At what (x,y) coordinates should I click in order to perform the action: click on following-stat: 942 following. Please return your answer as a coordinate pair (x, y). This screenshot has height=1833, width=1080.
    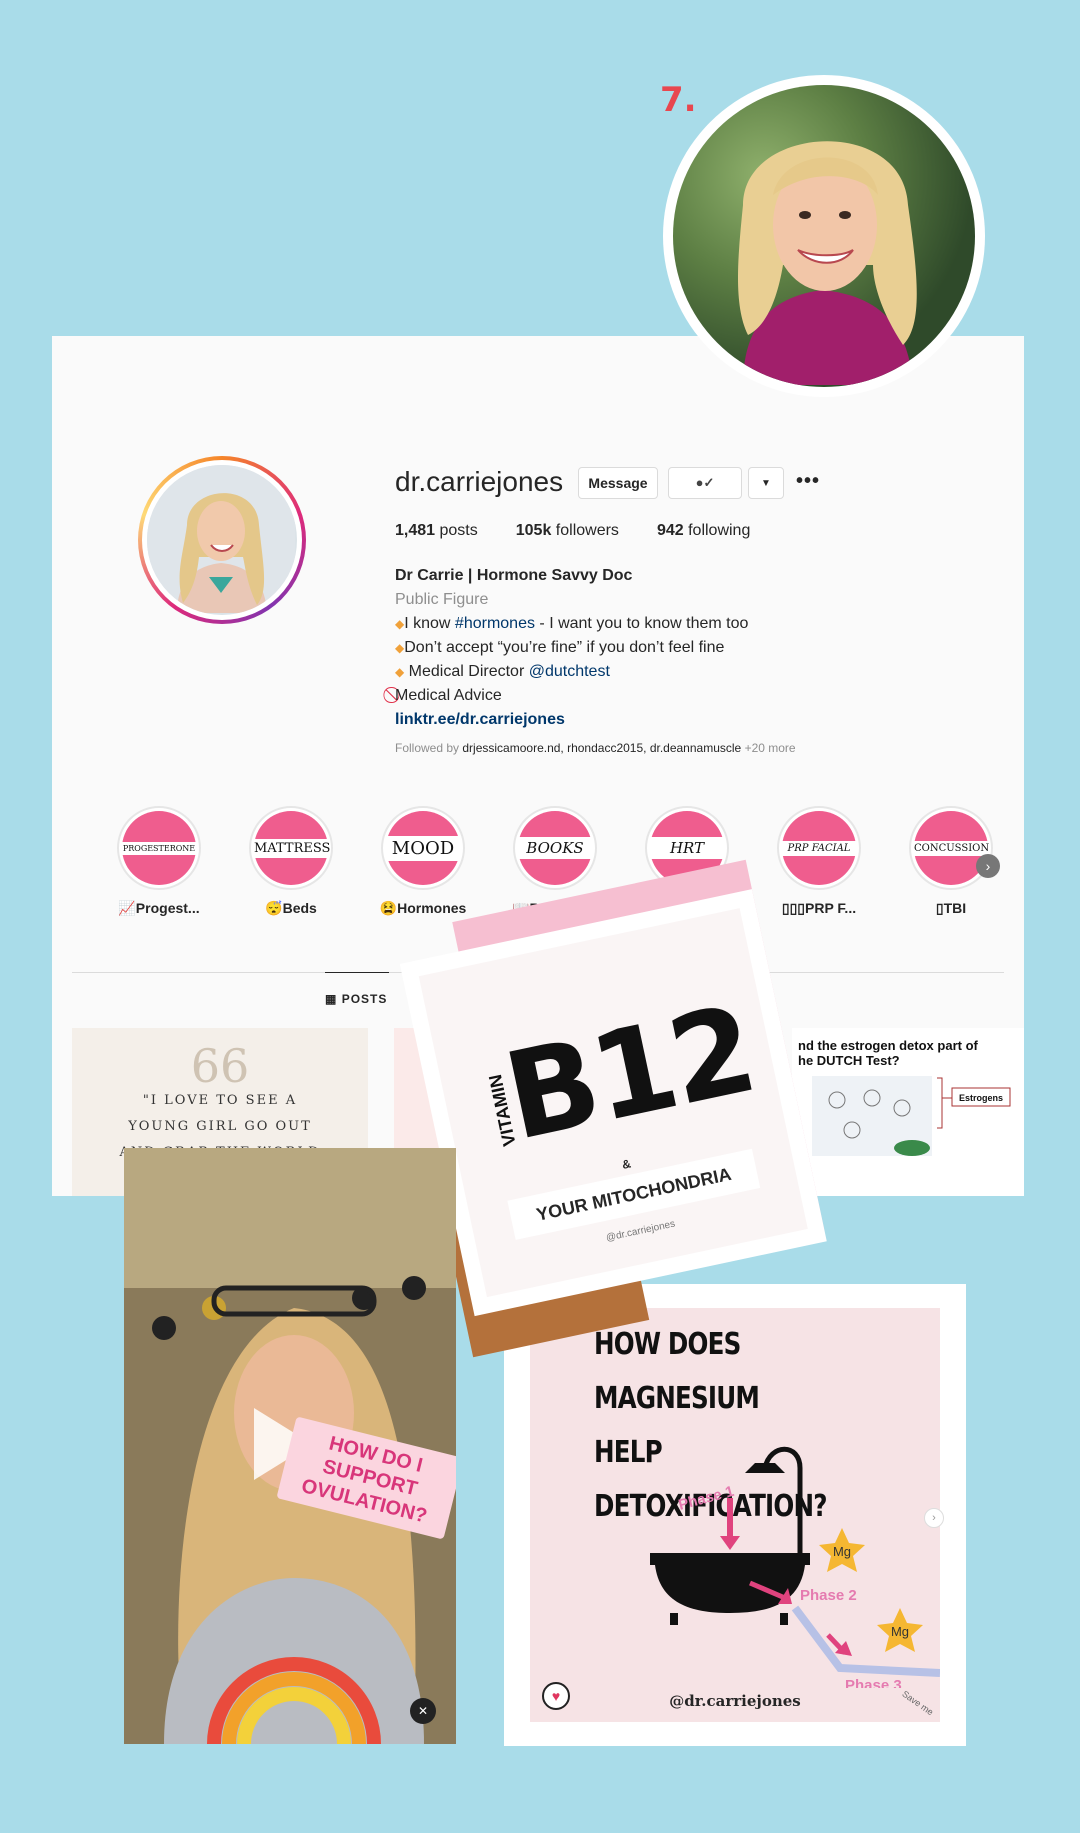
    Looking at the image, I should click on (703, 531).